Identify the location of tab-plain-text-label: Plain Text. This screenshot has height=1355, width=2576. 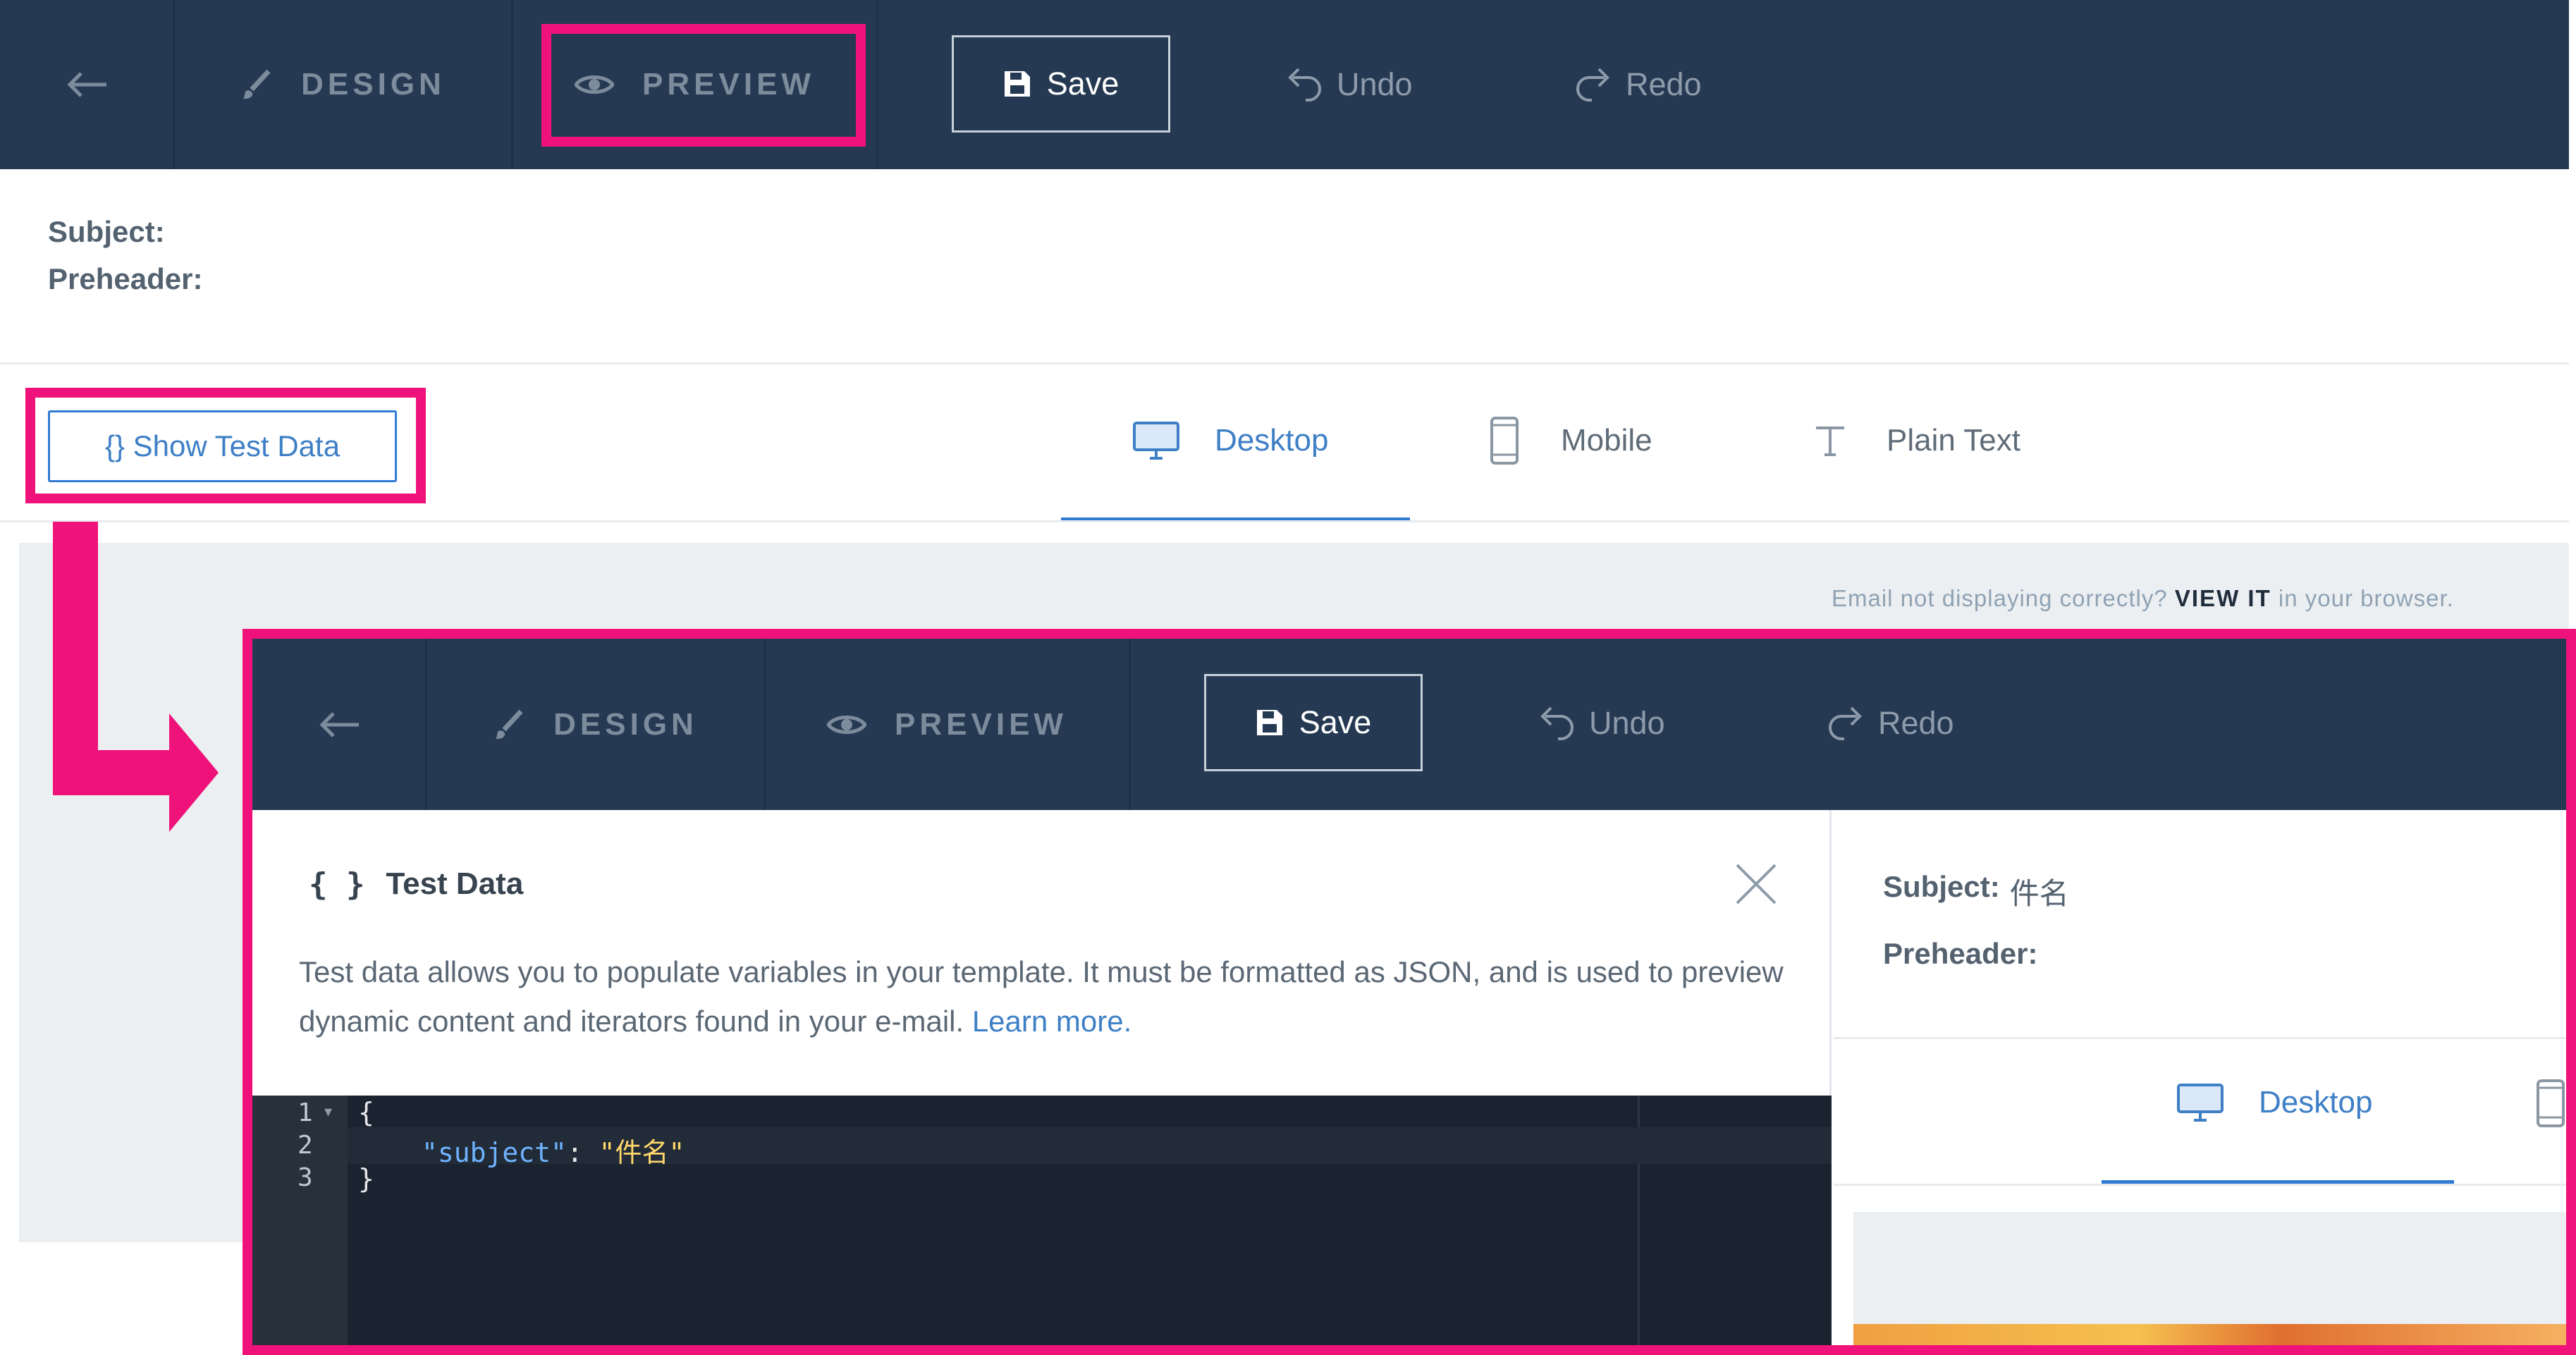
(1953, 440).